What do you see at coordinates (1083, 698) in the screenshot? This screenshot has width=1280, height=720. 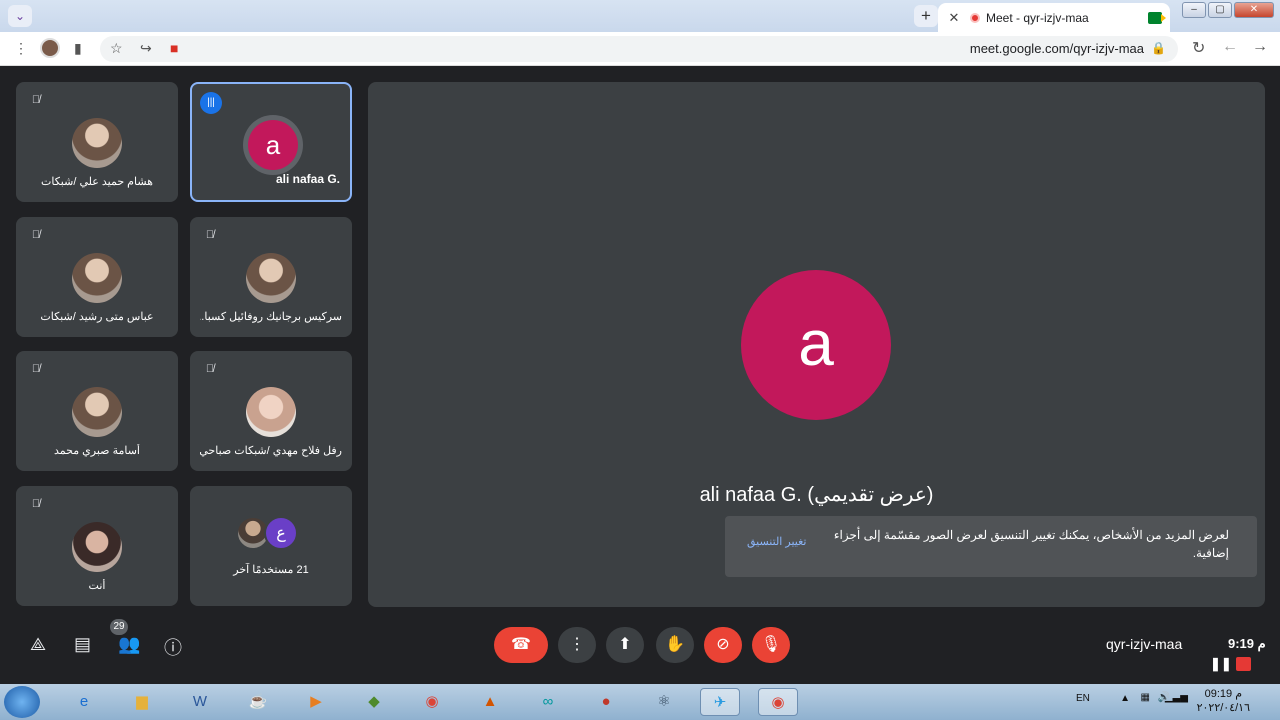 I see `language-indicator: EN` at bounding box center [1083, 698].